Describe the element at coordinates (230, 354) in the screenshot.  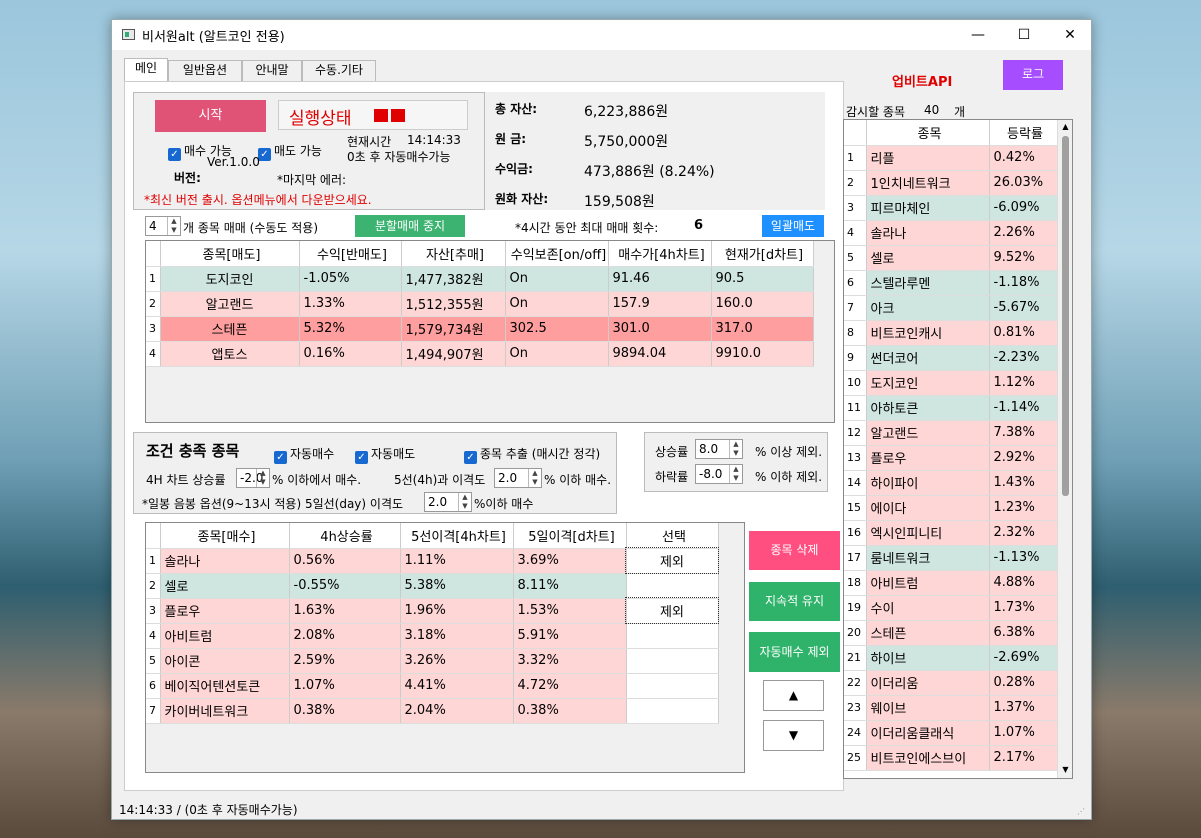
I see `holding-coin-name: 앱토스` at that location.